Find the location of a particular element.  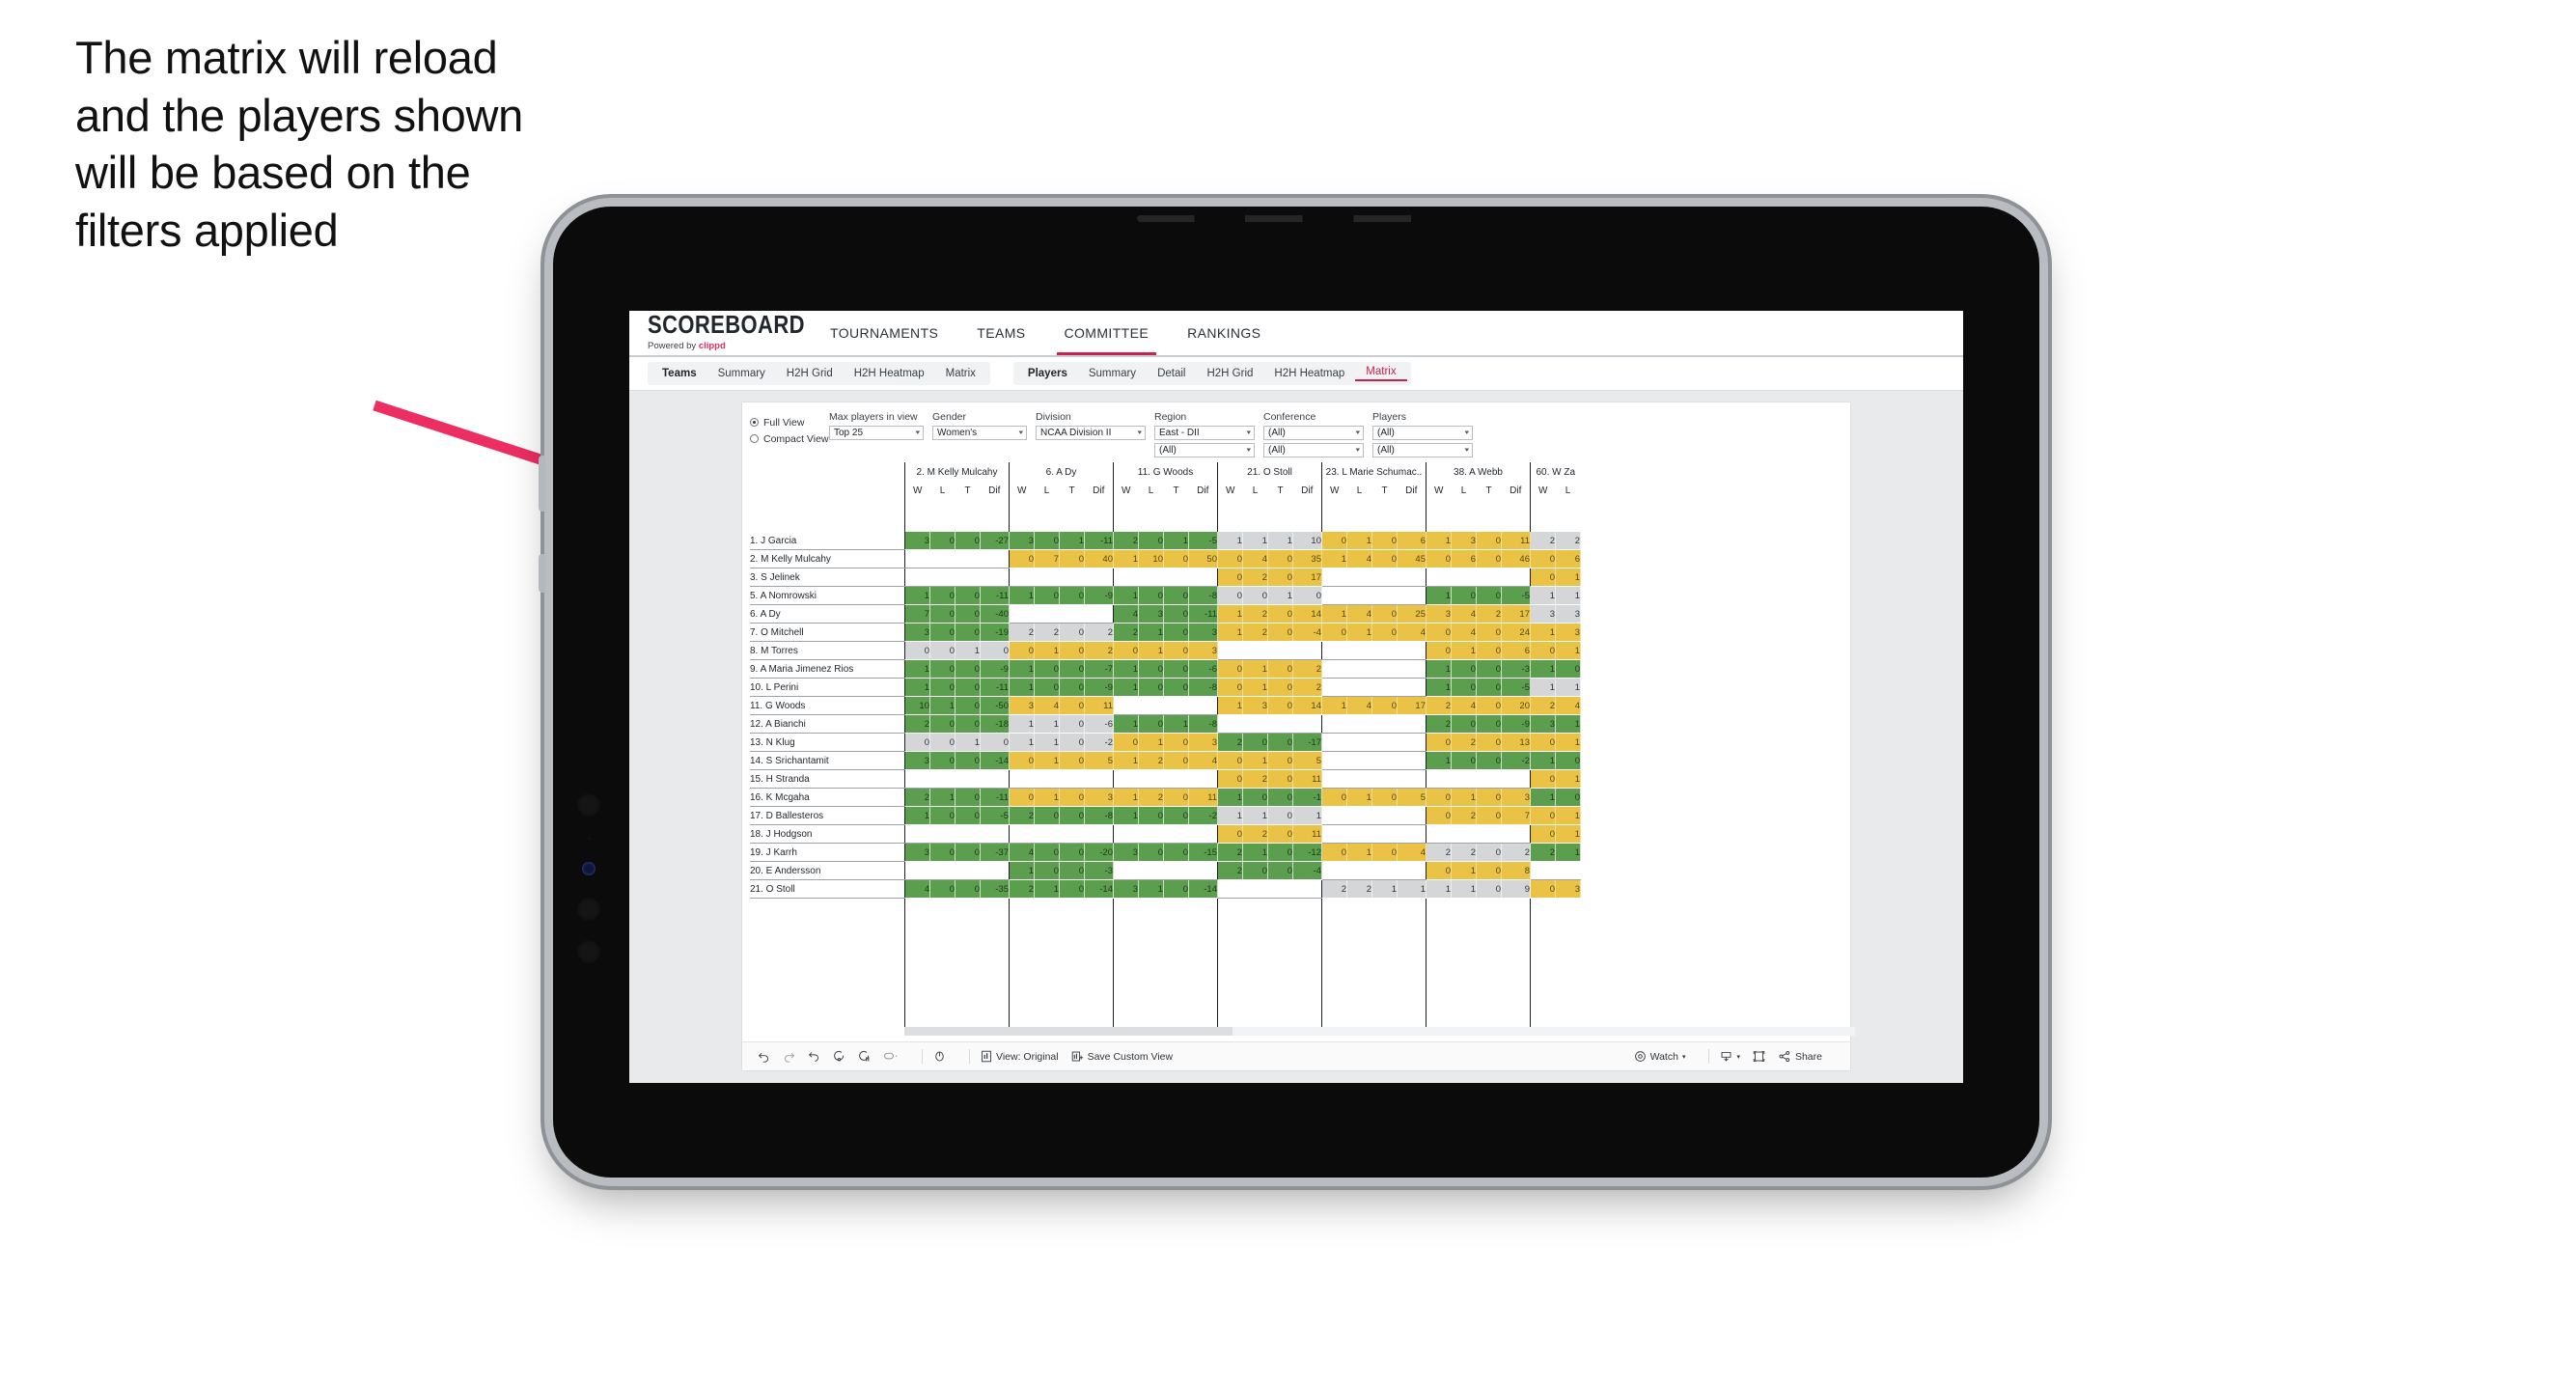

matrix-cell: 14 is located at coordinates (1307, 614).